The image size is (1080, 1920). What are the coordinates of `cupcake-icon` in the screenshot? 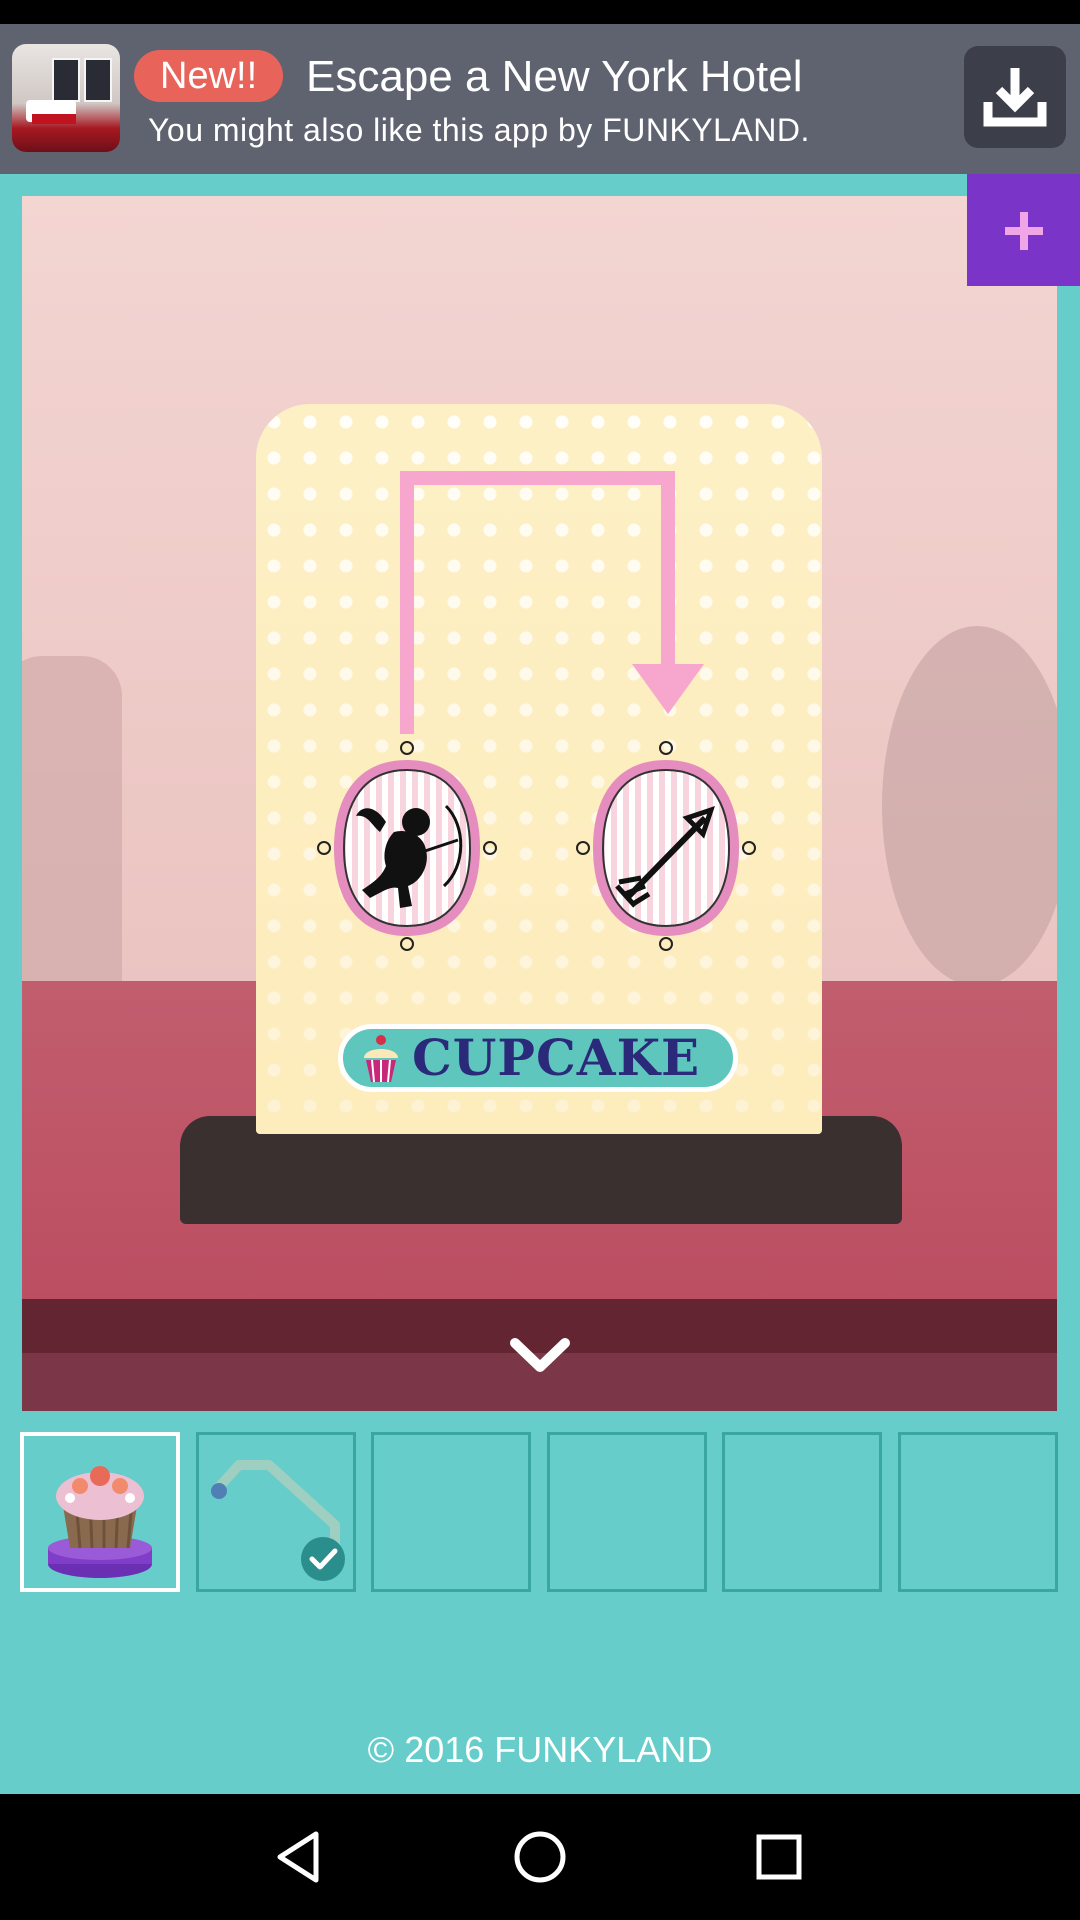 It's located at (381, 1059).